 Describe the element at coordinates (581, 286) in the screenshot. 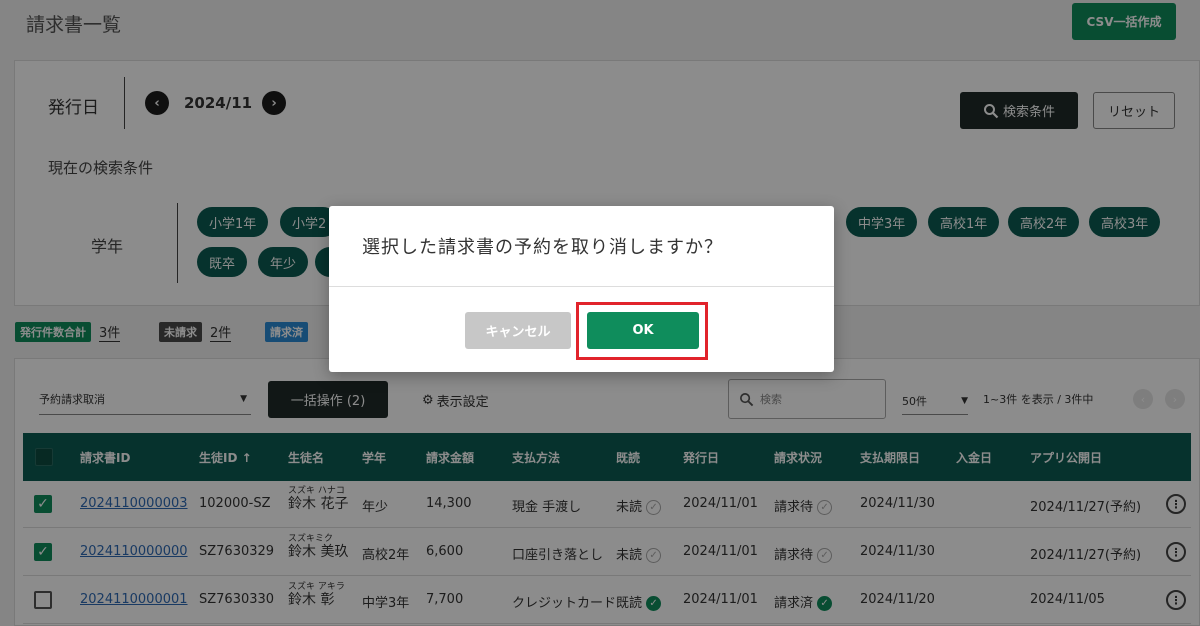

I see `divider` at that location.